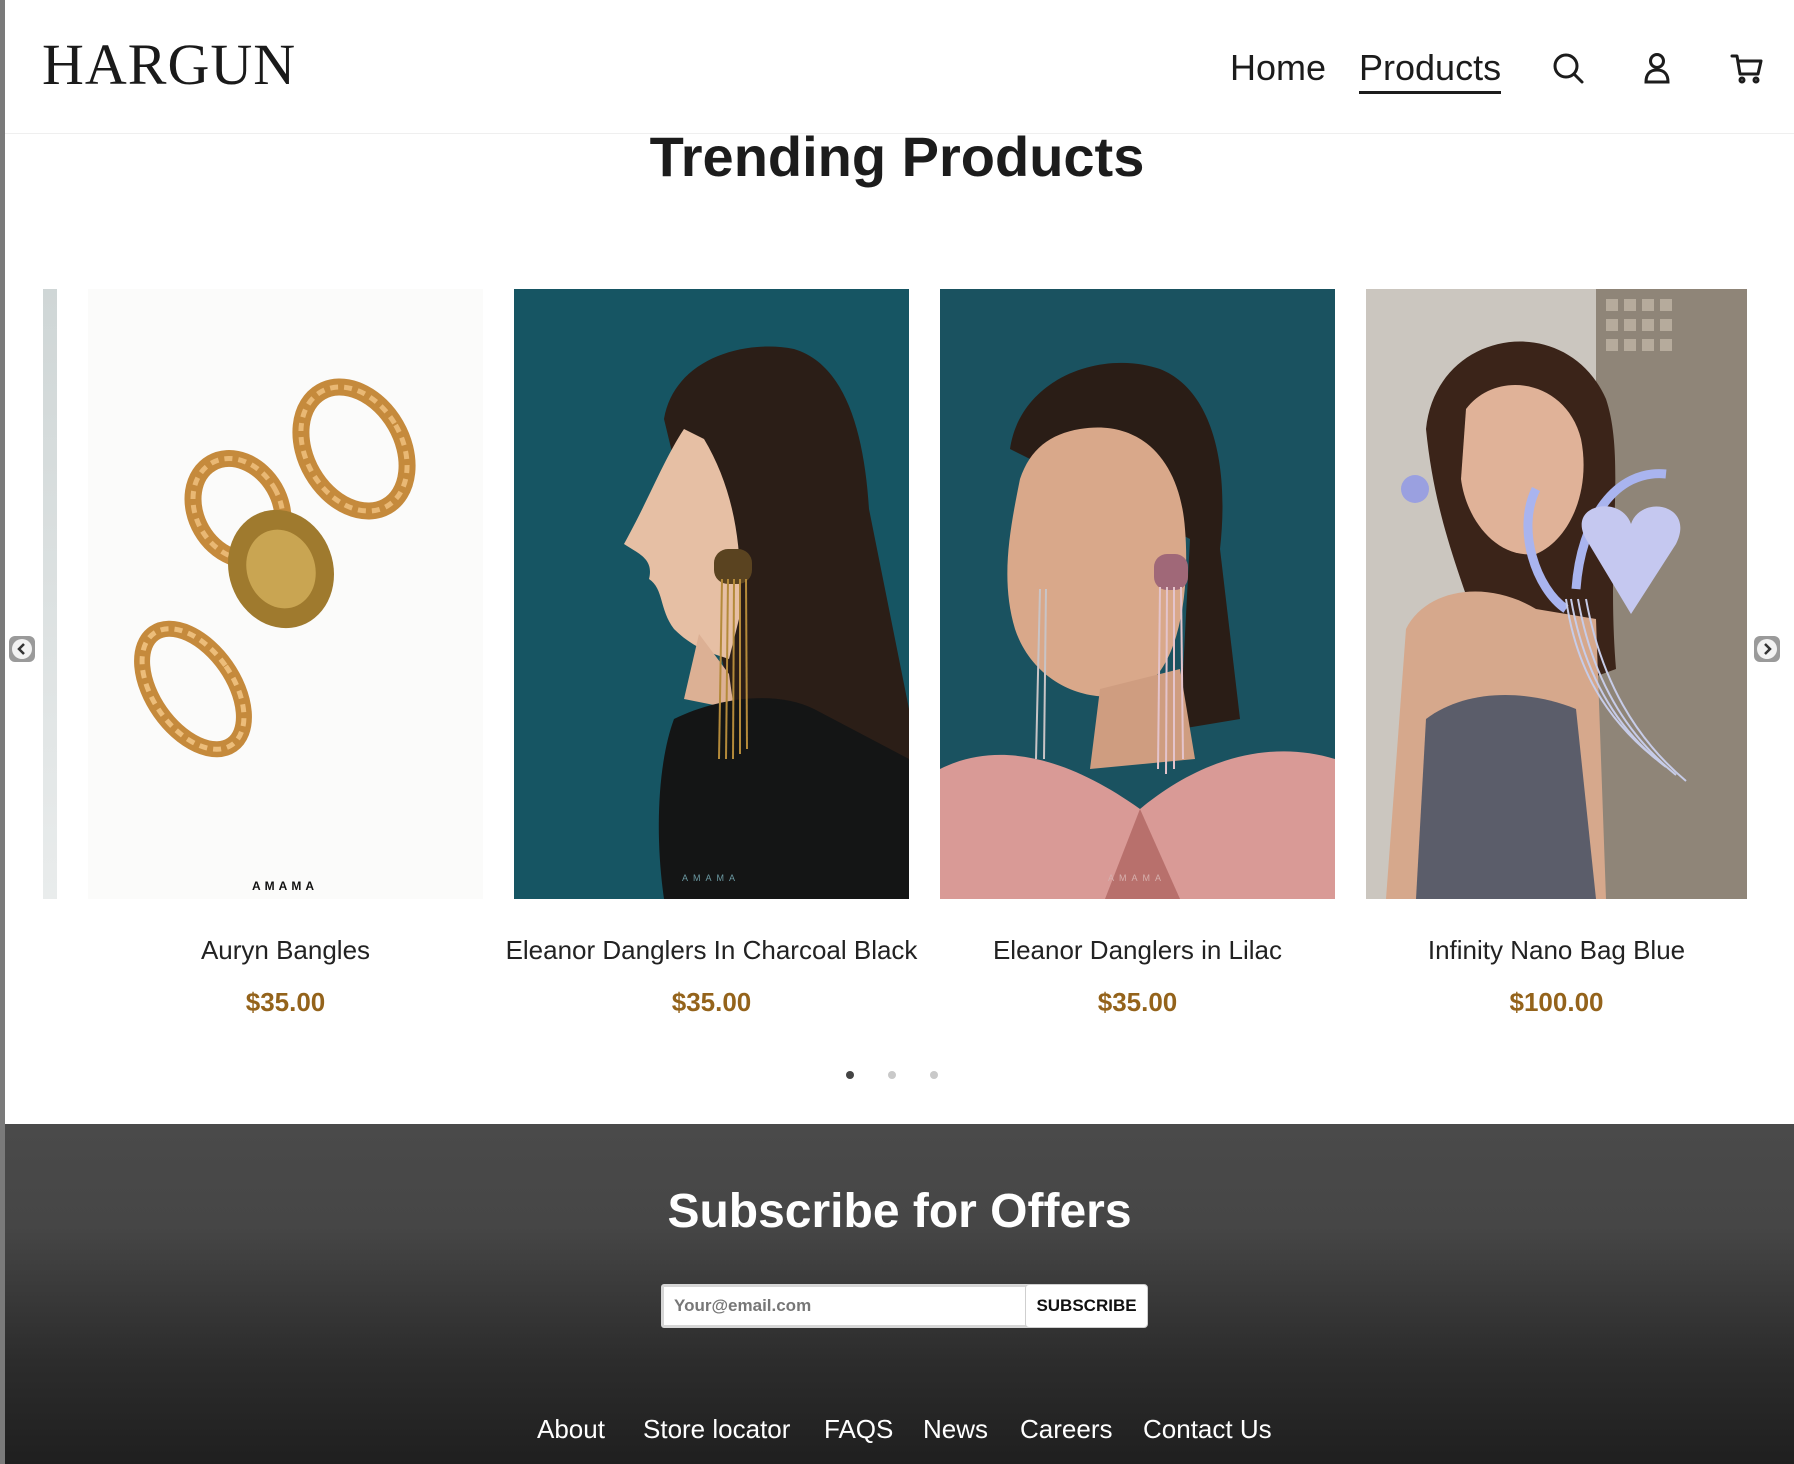  Describe the element at coordinates (285, 950) in the screenshot. I see `product-name: Auryn Bangles` at that location.